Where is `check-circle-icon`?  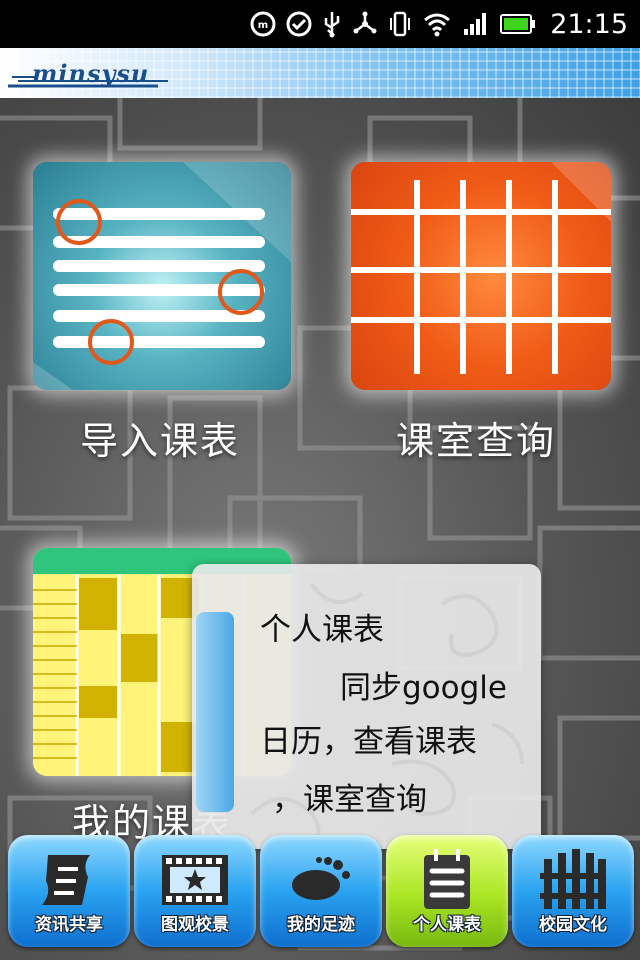 check-circle-icon is located at coordinates (299, 24).